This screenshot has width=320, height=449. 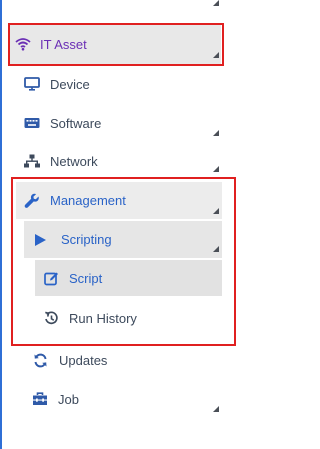 I want to click on sync-icon, so click(x=40, y=360).